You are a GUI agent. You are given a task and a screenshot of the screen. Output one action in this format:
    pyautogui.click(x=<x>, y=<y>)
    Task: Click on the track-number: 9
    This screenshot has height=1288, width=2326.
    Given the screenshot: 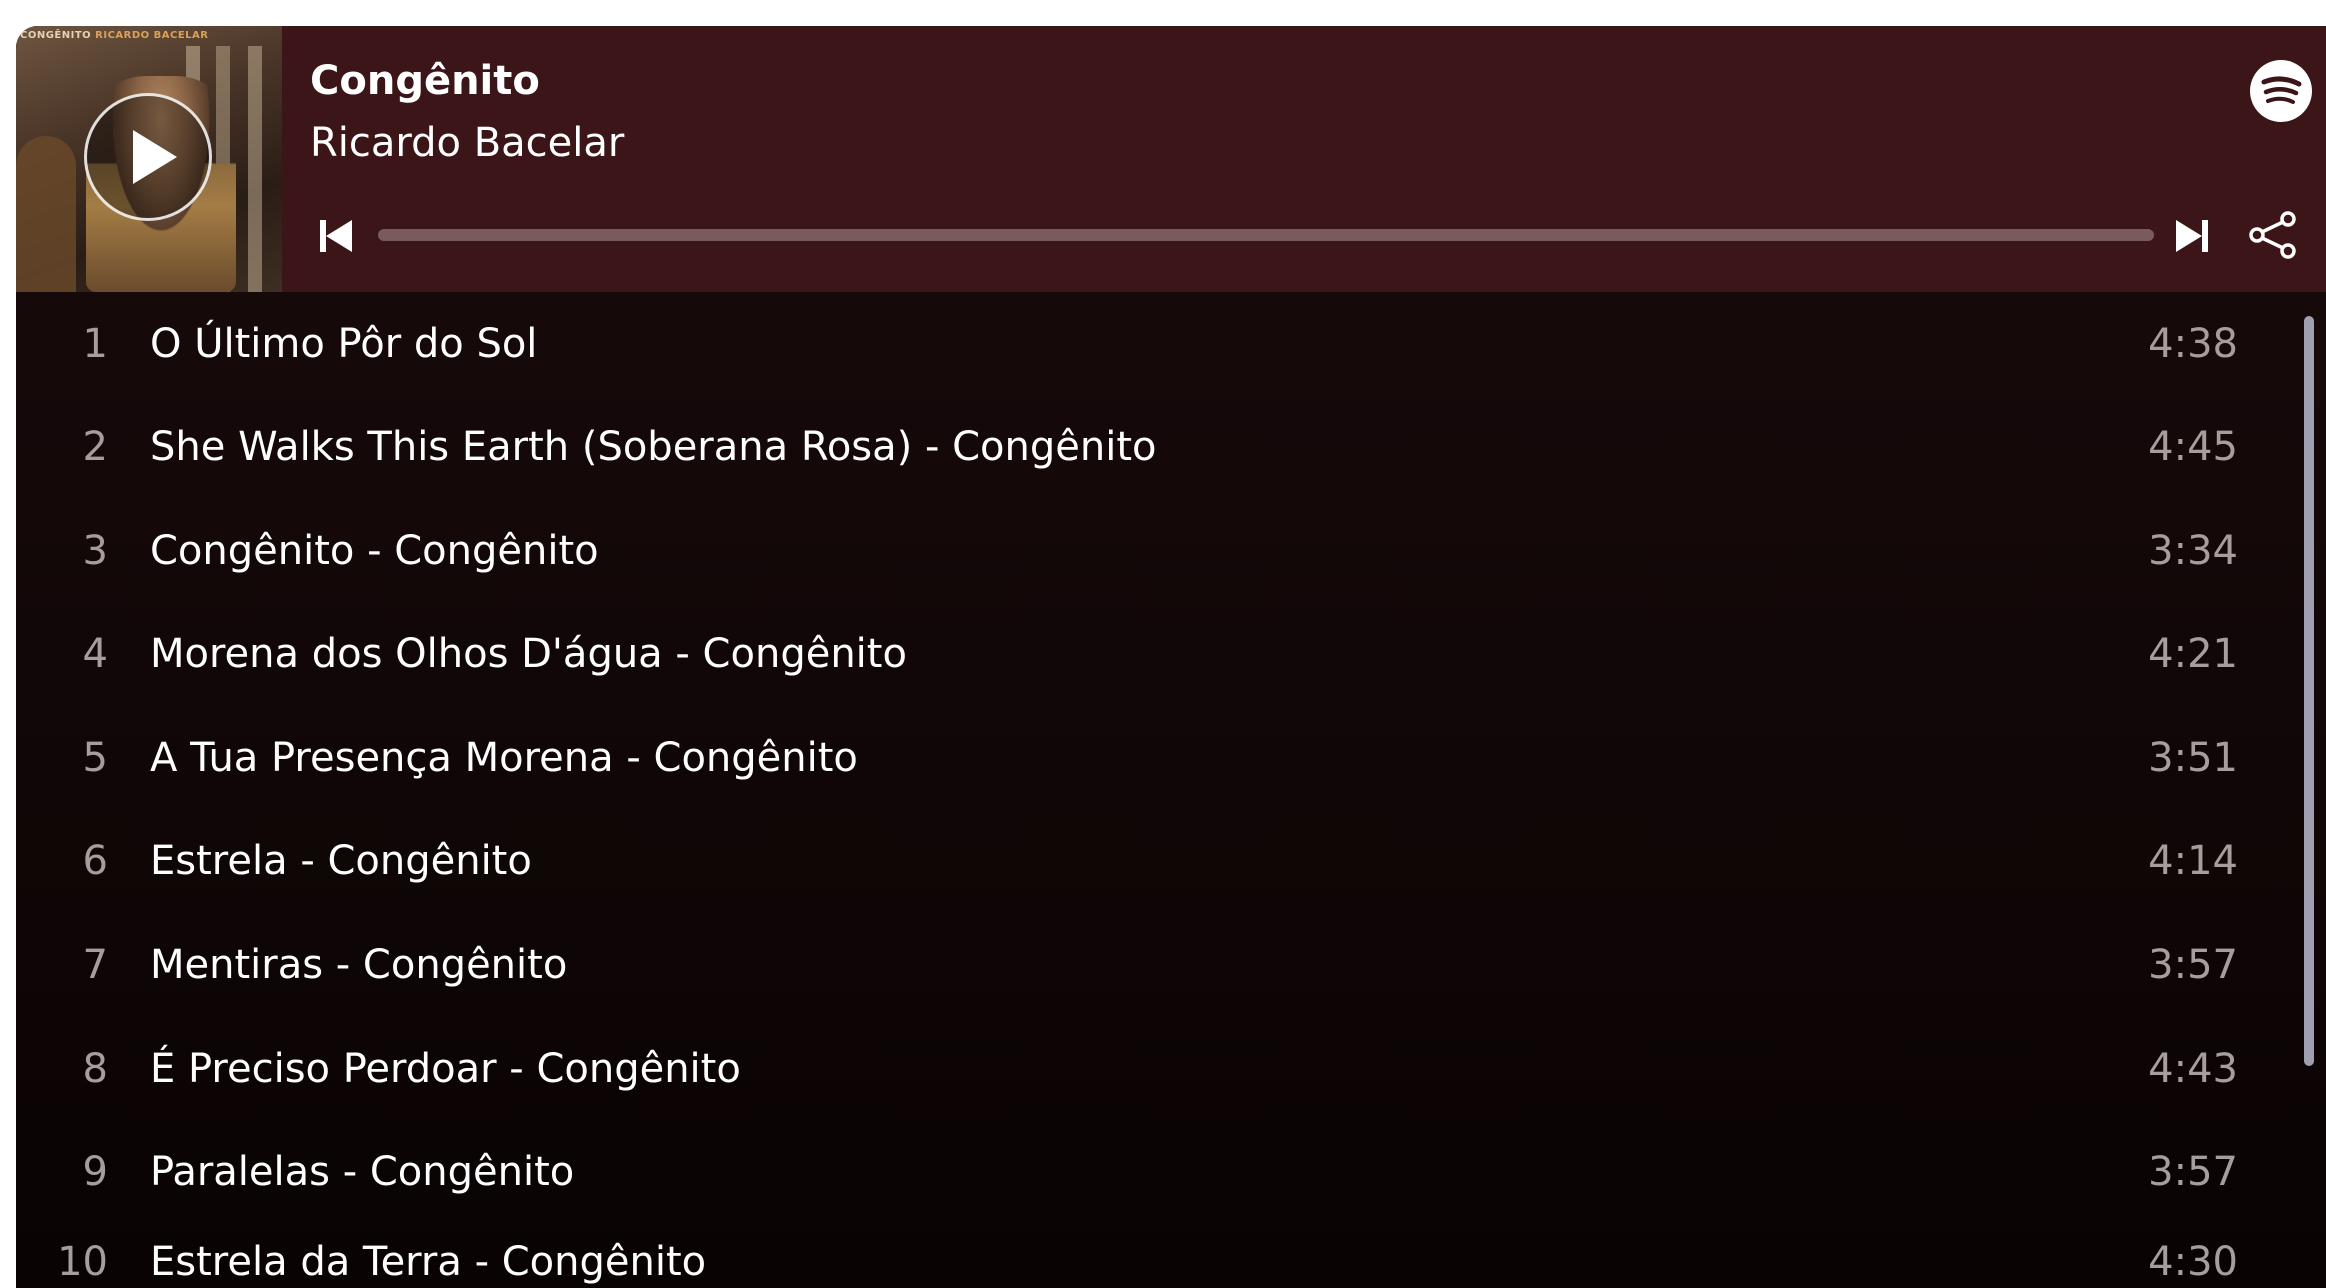 What is the action you would take?
    pyautogui.click(x=95, y=1172)
    